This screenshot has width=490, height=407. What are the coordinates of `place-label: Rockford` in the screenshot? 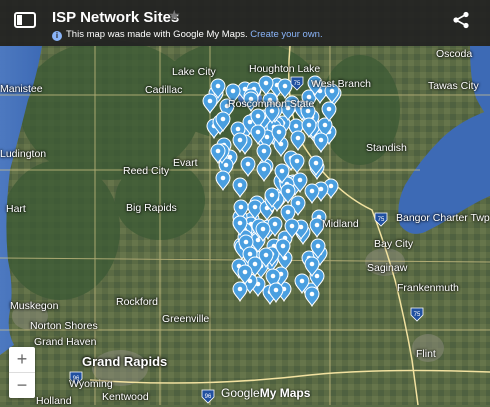 It's located at (137, 302).